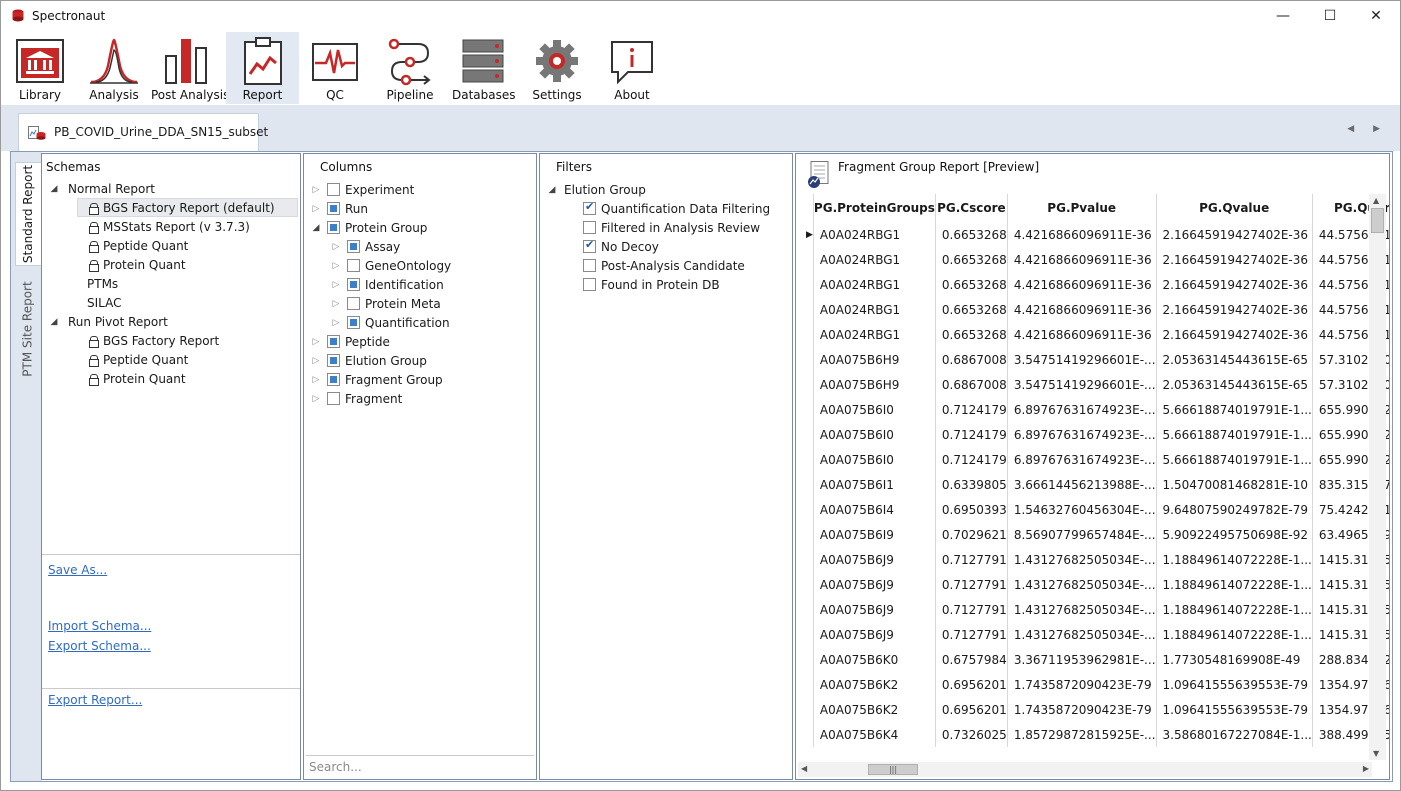 This screenshot has height=791, width=1401. What do you see at coordinates (621, 246) in the screenshot?
I see `filter-no-decoy: No Decoy` at bounding box center [621, 246].